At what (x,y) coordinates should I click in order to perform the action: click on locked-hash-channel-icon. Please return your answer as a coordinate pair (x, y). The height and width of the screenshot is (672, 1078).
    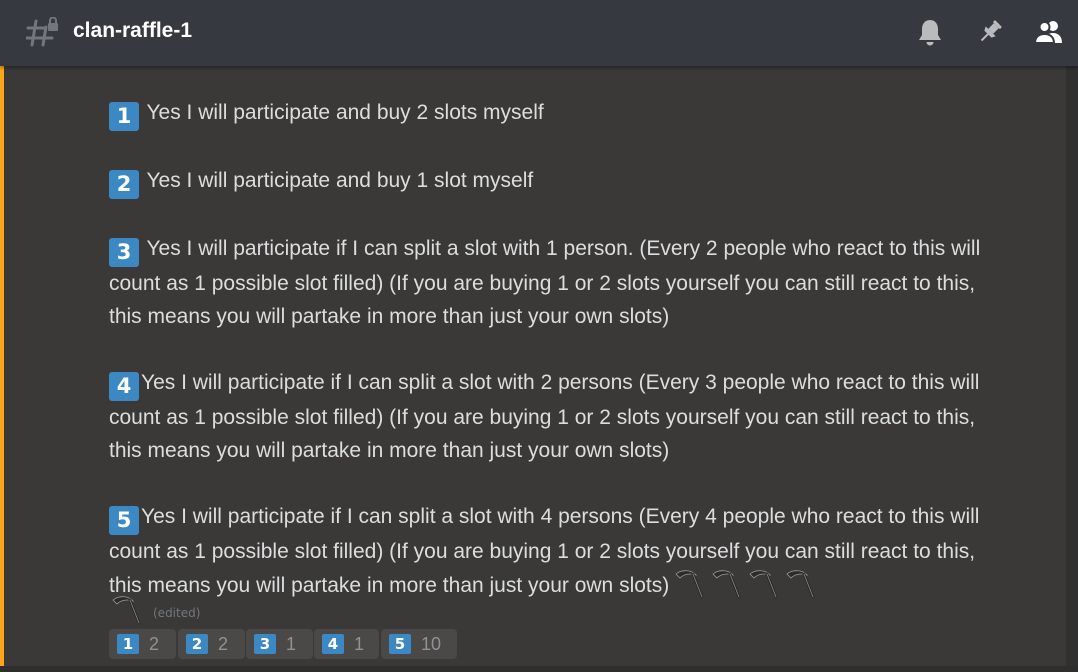
    Looking at the image, I should click on (42, 32).